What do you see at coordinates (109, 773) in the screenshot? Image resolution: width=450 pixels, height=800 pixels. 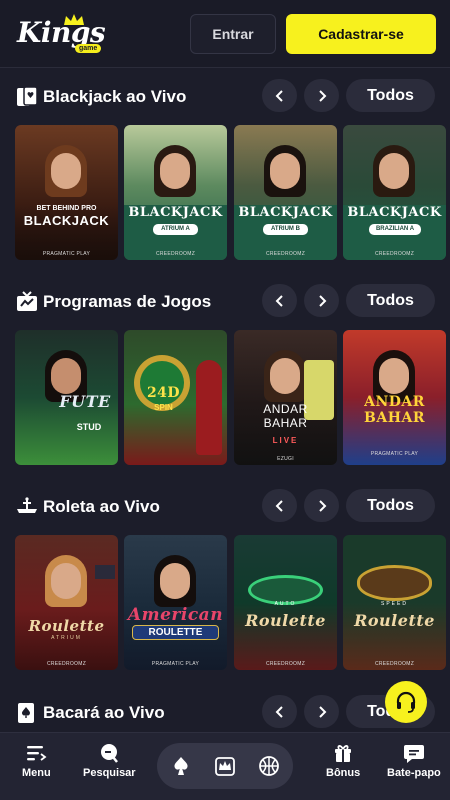 I see `search-label: Pesquisar` at bounding box center [109, 773].